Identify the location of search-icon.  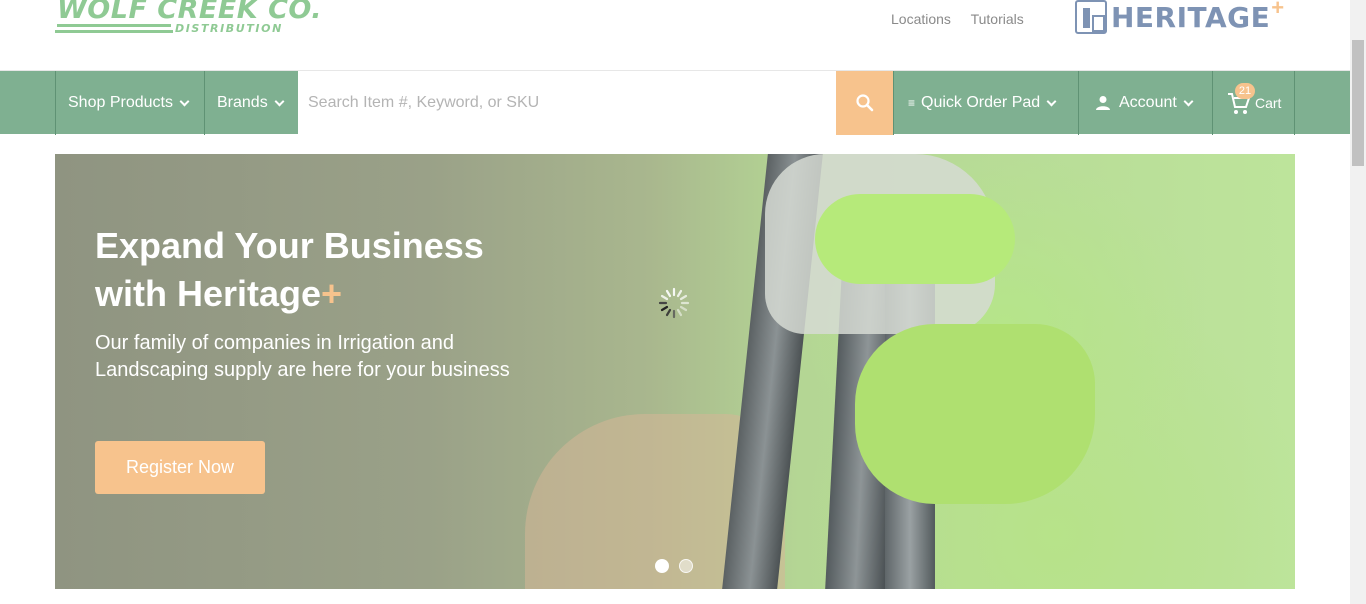
(864, 103).